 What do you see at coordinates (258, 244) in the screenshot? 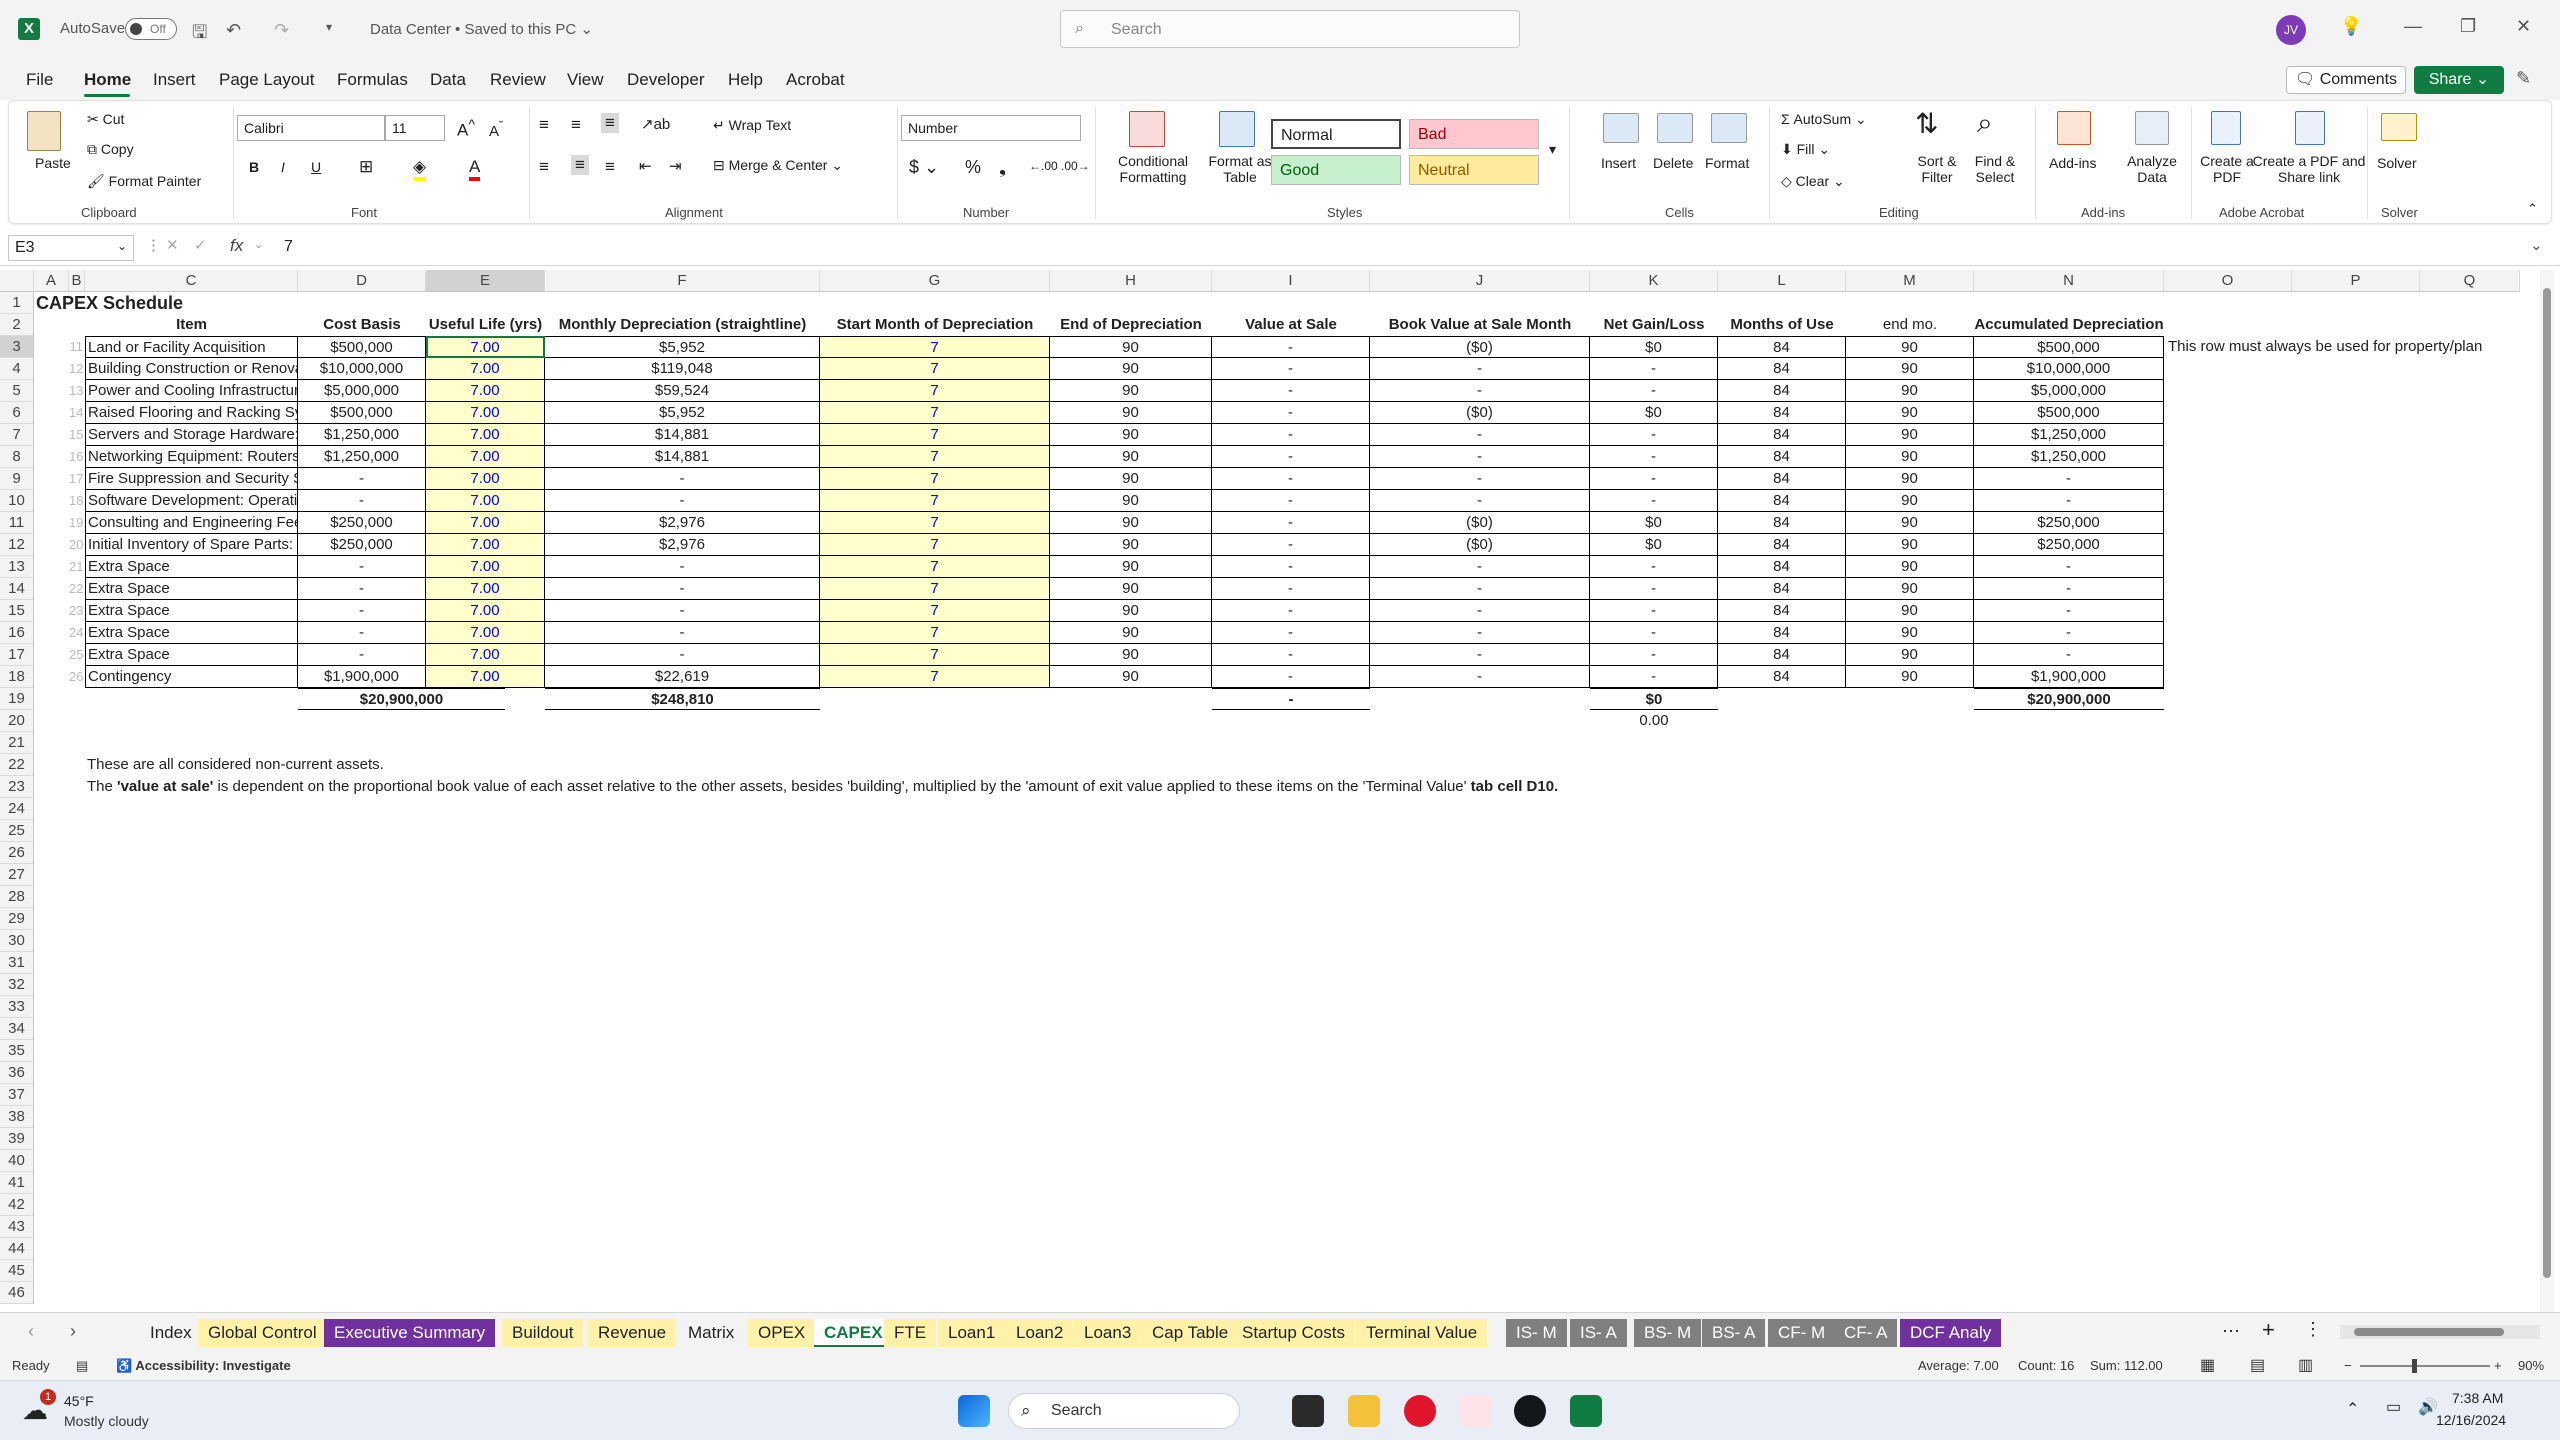
I see `fx-dropdown-icon: ⌄` at bounding box center [258, 244].